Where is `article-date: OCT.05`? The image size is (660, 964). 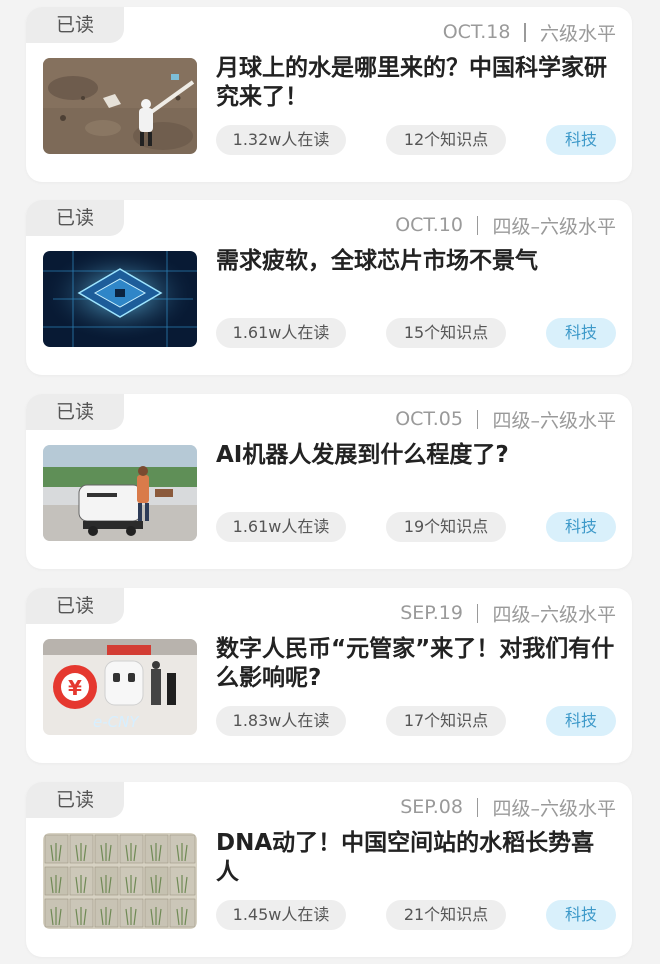 article-date: OCT.05 is located at coordinates (429, 419).